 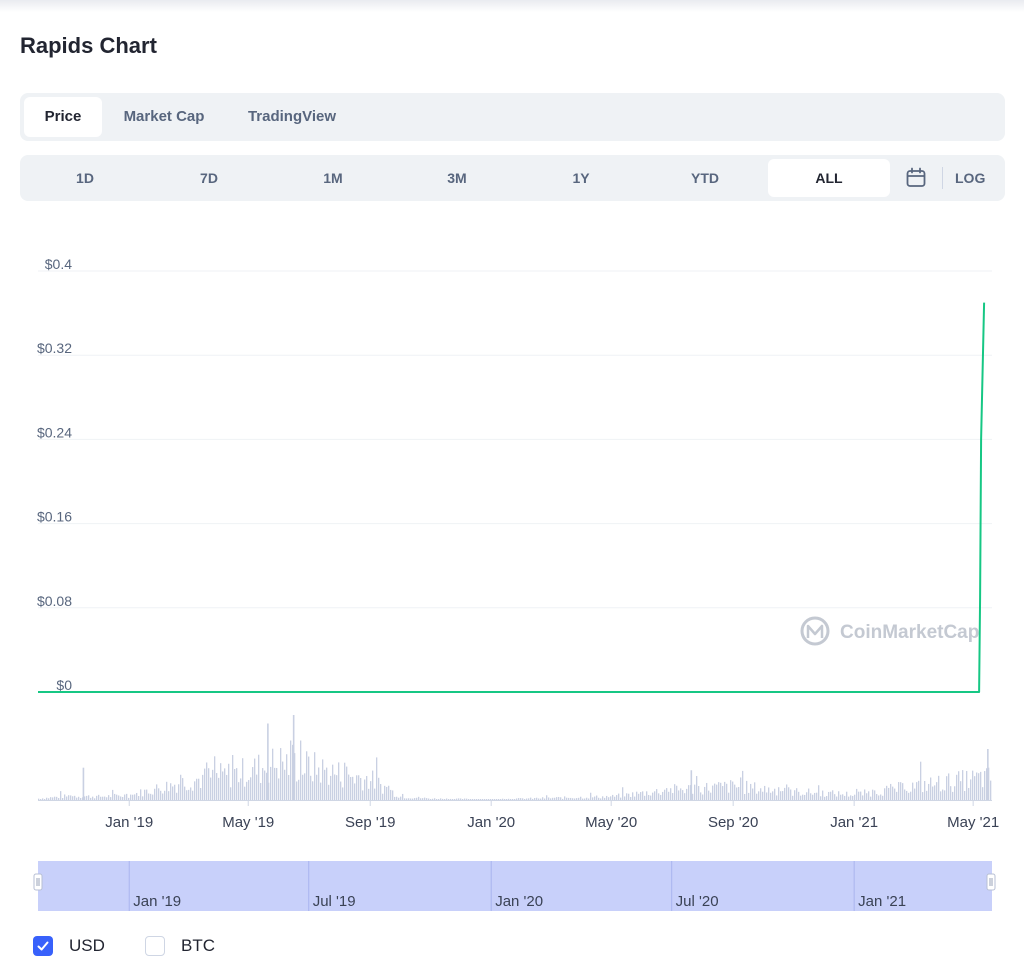 What do you see at coordinates (155, 946) in the screenshot?
I see `btc-checkbox` at bounding box center [155, 946].